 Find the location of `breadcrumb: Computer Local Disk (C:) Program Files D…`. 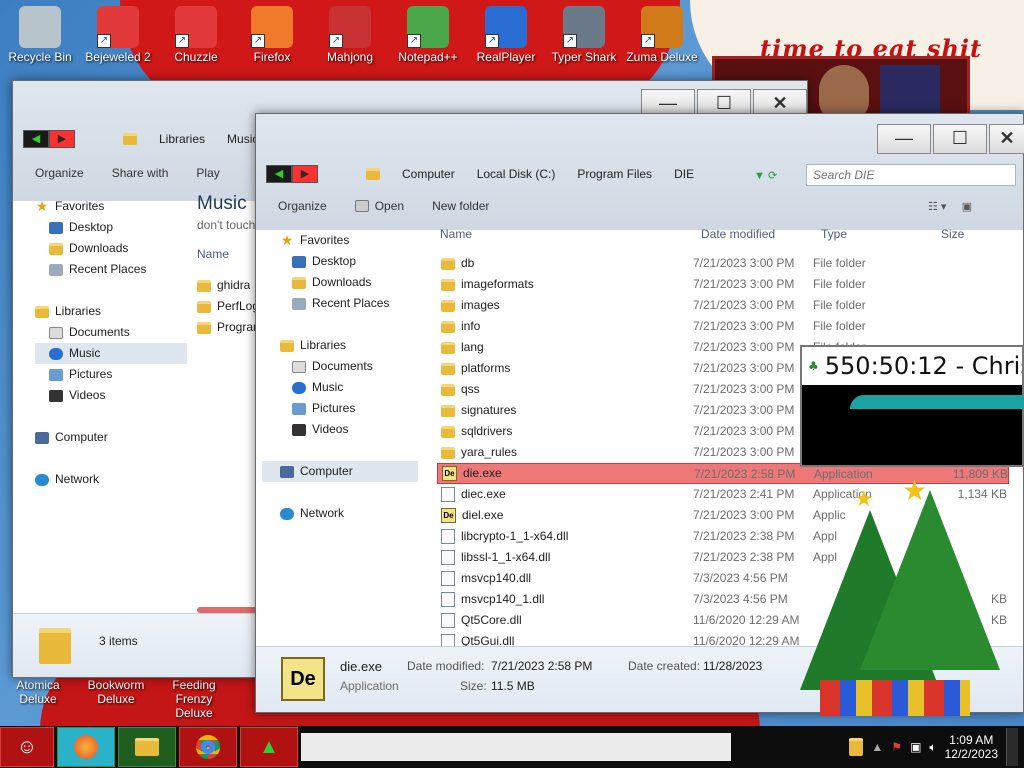

breadcrumb: Computer Local Disk (C:) Program Files D… is located at coordinates (530, 174).